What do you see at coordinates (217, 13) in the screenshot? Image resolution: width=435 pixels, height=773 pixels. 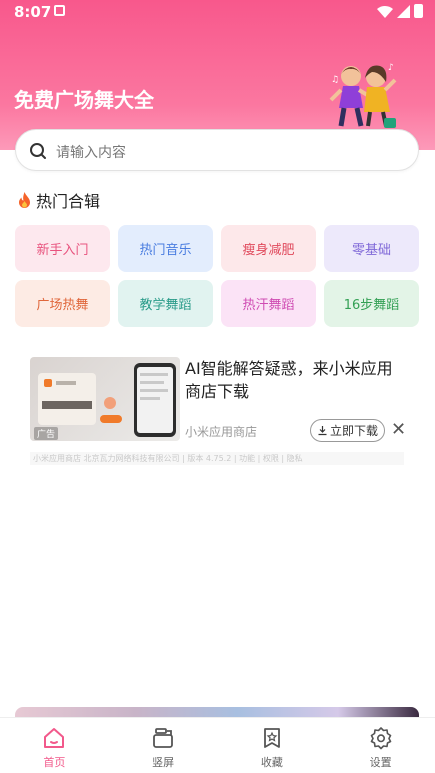 I see `status-bar: 8:07` at bounding box center [217, 13].